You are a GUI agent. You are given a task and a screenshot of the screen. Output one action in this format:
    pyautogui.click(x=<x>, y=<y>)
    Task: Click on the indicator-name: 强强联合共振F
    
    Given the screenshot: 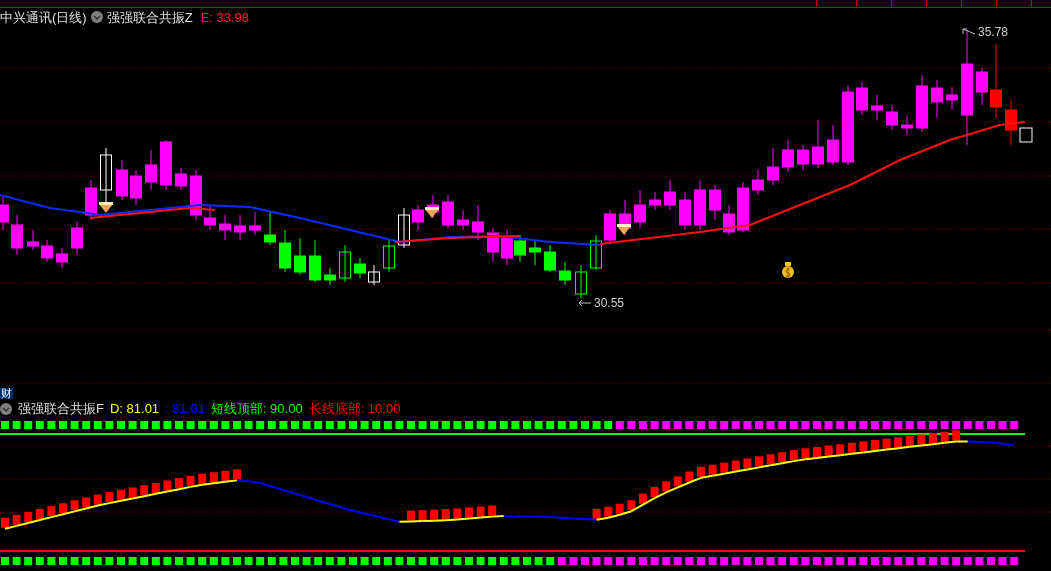 What is the action you would take?
    pyautogui.click(x=61, y=408)
    